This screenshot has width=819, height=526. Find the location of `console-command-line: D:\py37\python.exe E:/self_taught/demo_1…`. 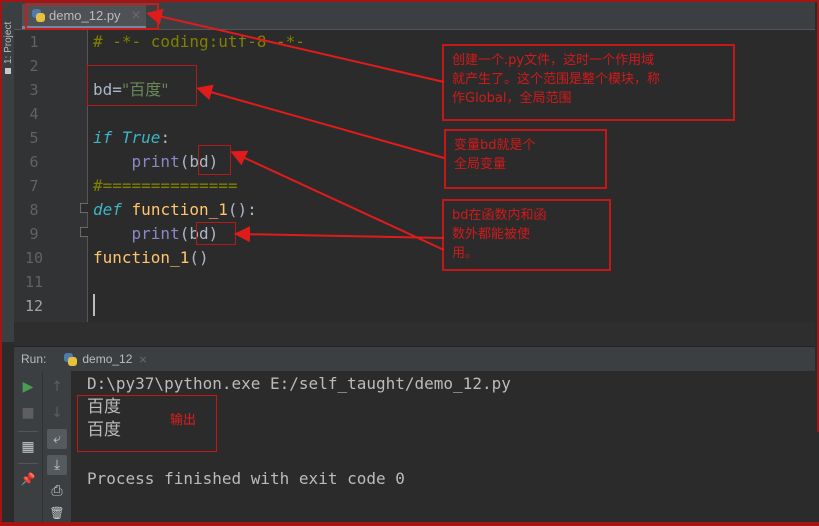

console-command-line: D:\py37\python.exe E:/self_taught/demo_1… is located at coordinates (299, 383).